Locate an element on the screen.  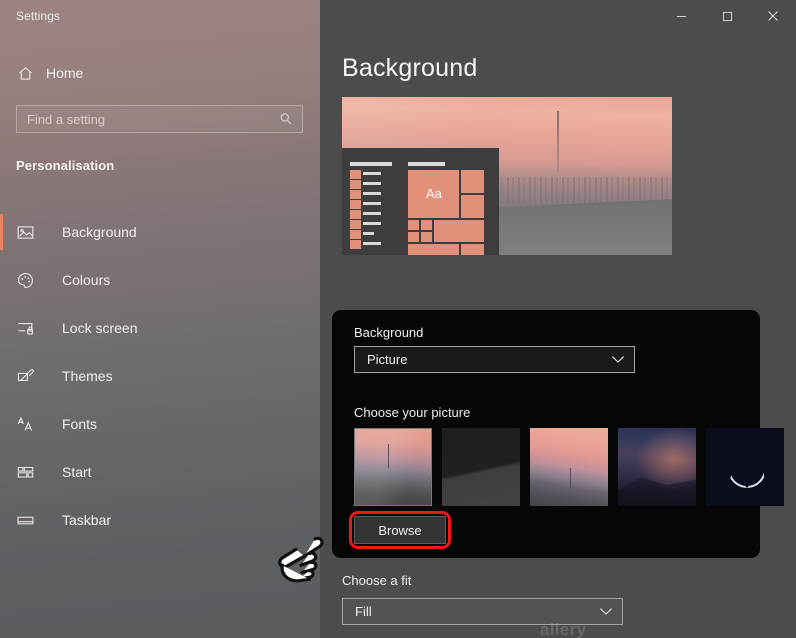
preview-sample-text: Aa is located at coordinates (434, 193).